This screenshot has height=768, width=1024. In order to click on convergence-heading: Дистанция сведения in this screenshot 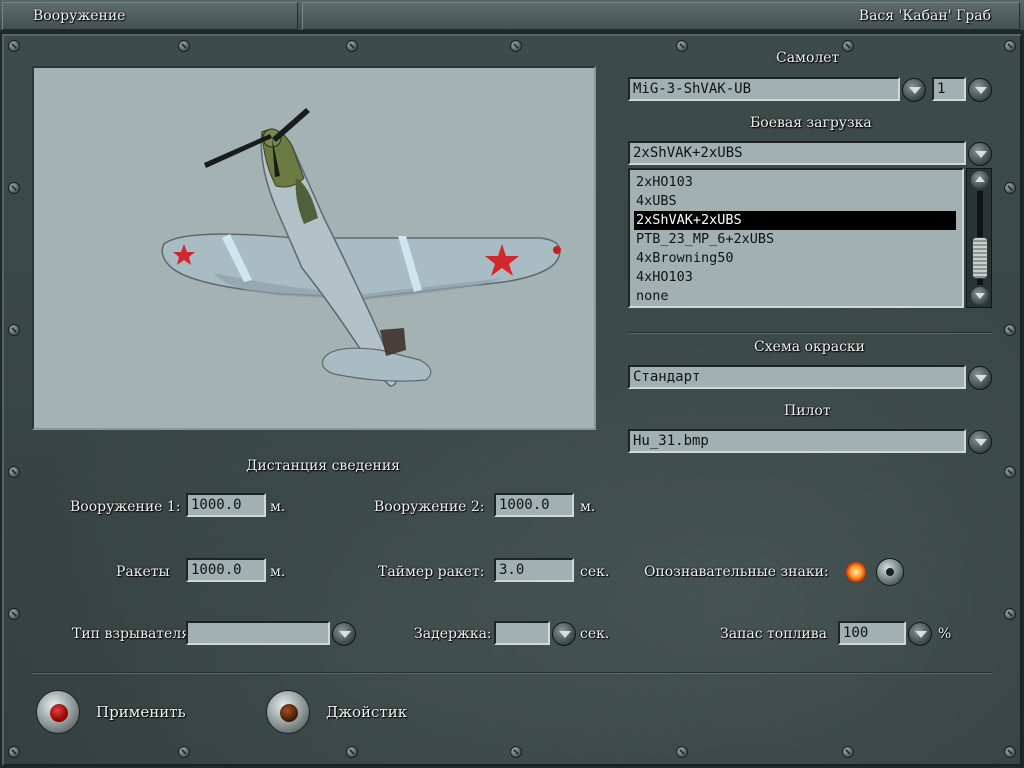, I will do `click(323, 466)`.